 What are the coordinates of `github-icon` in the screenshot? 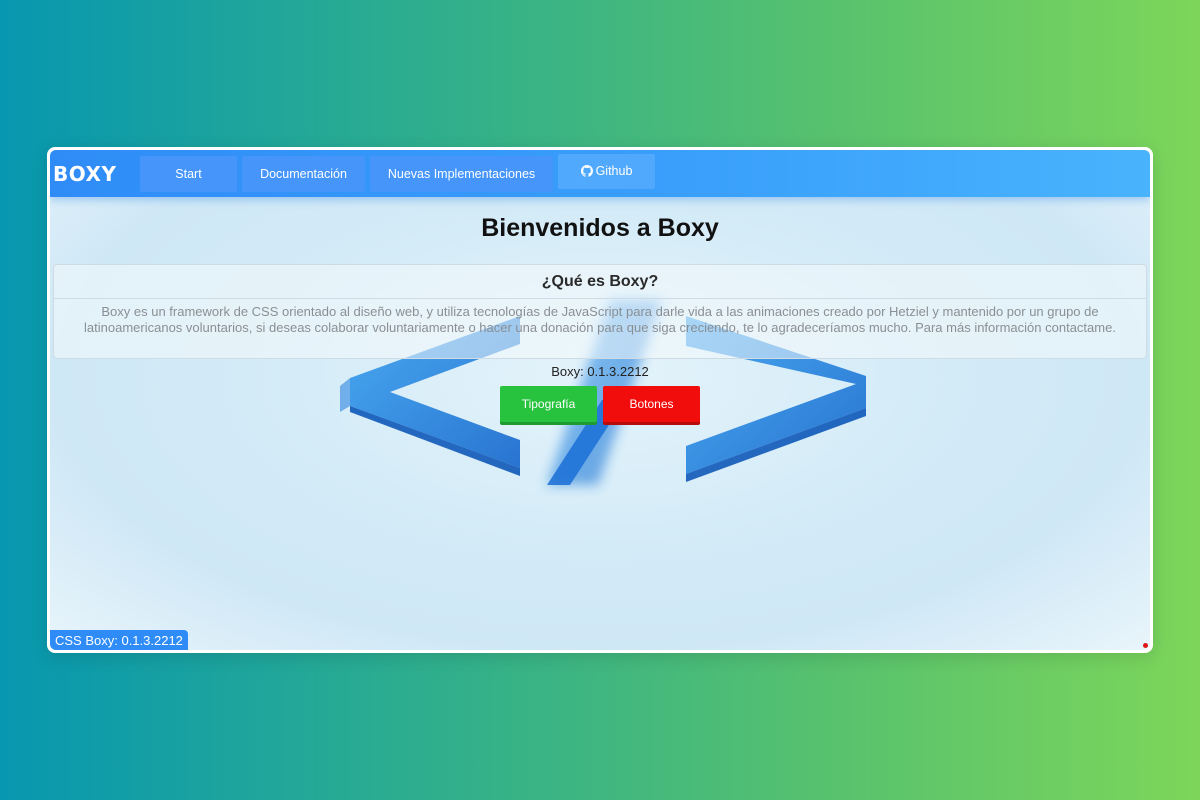 It's located at (586, 171).